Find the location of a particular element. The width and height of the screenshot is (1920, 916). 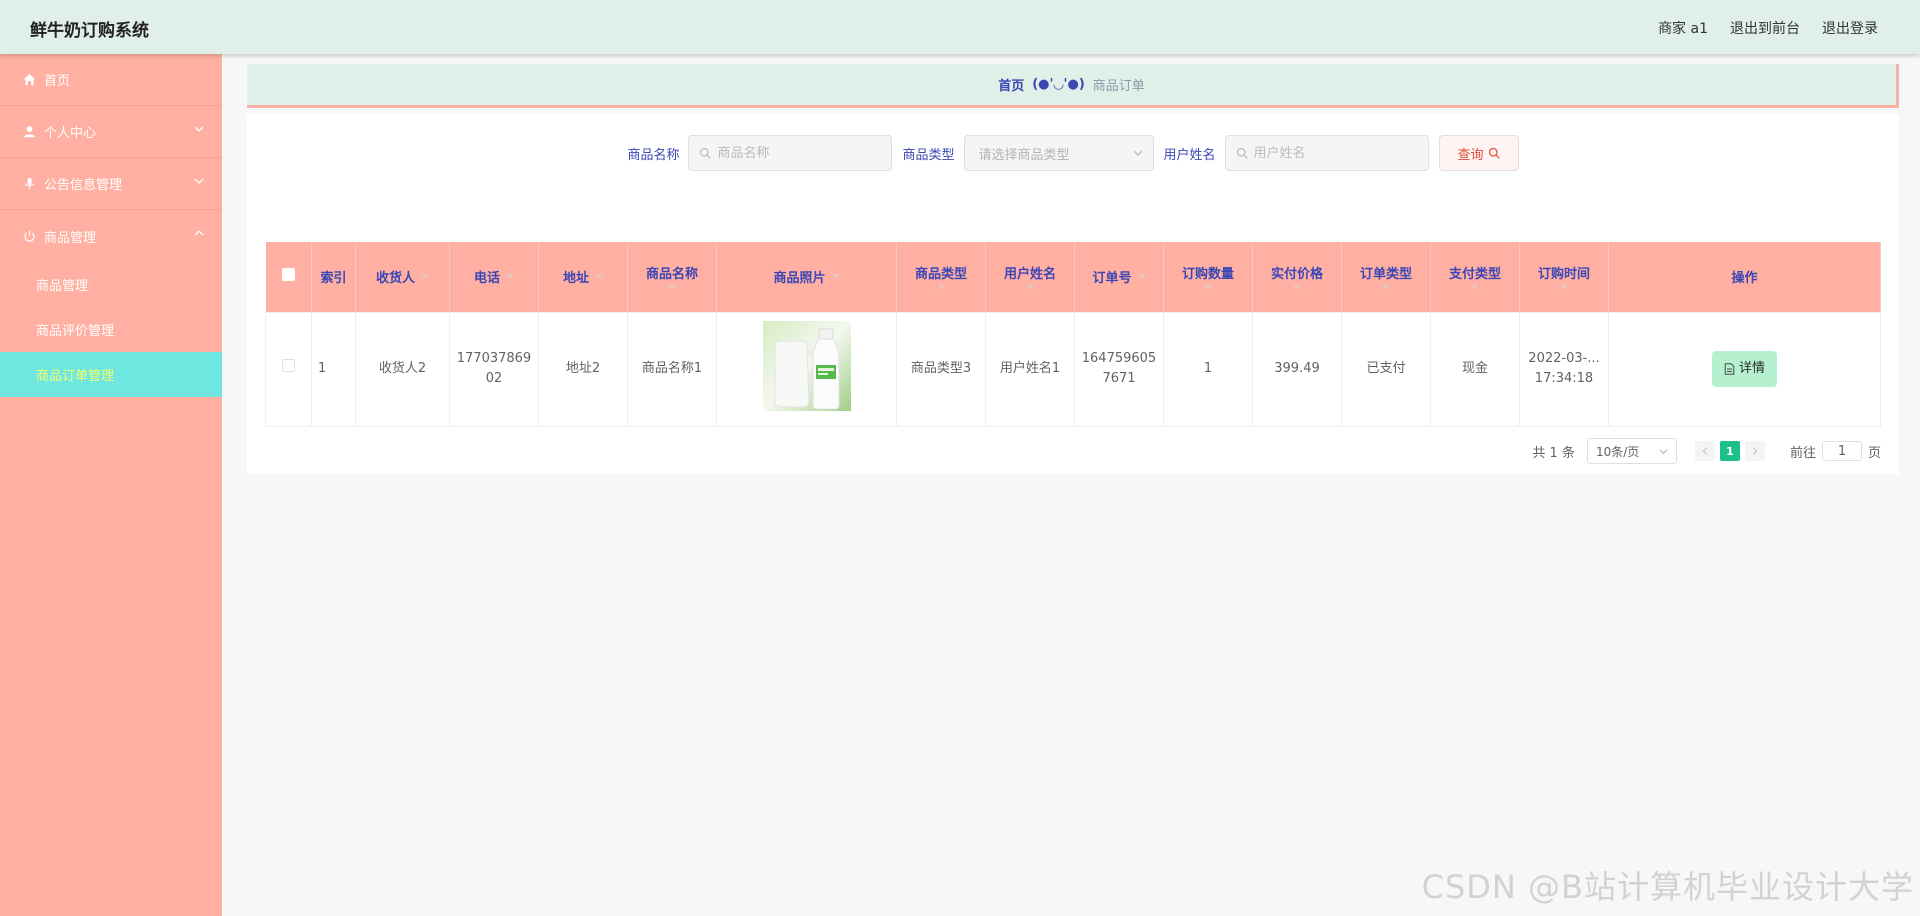

column-header: 订单号 is located at coordinates (1119, 277).